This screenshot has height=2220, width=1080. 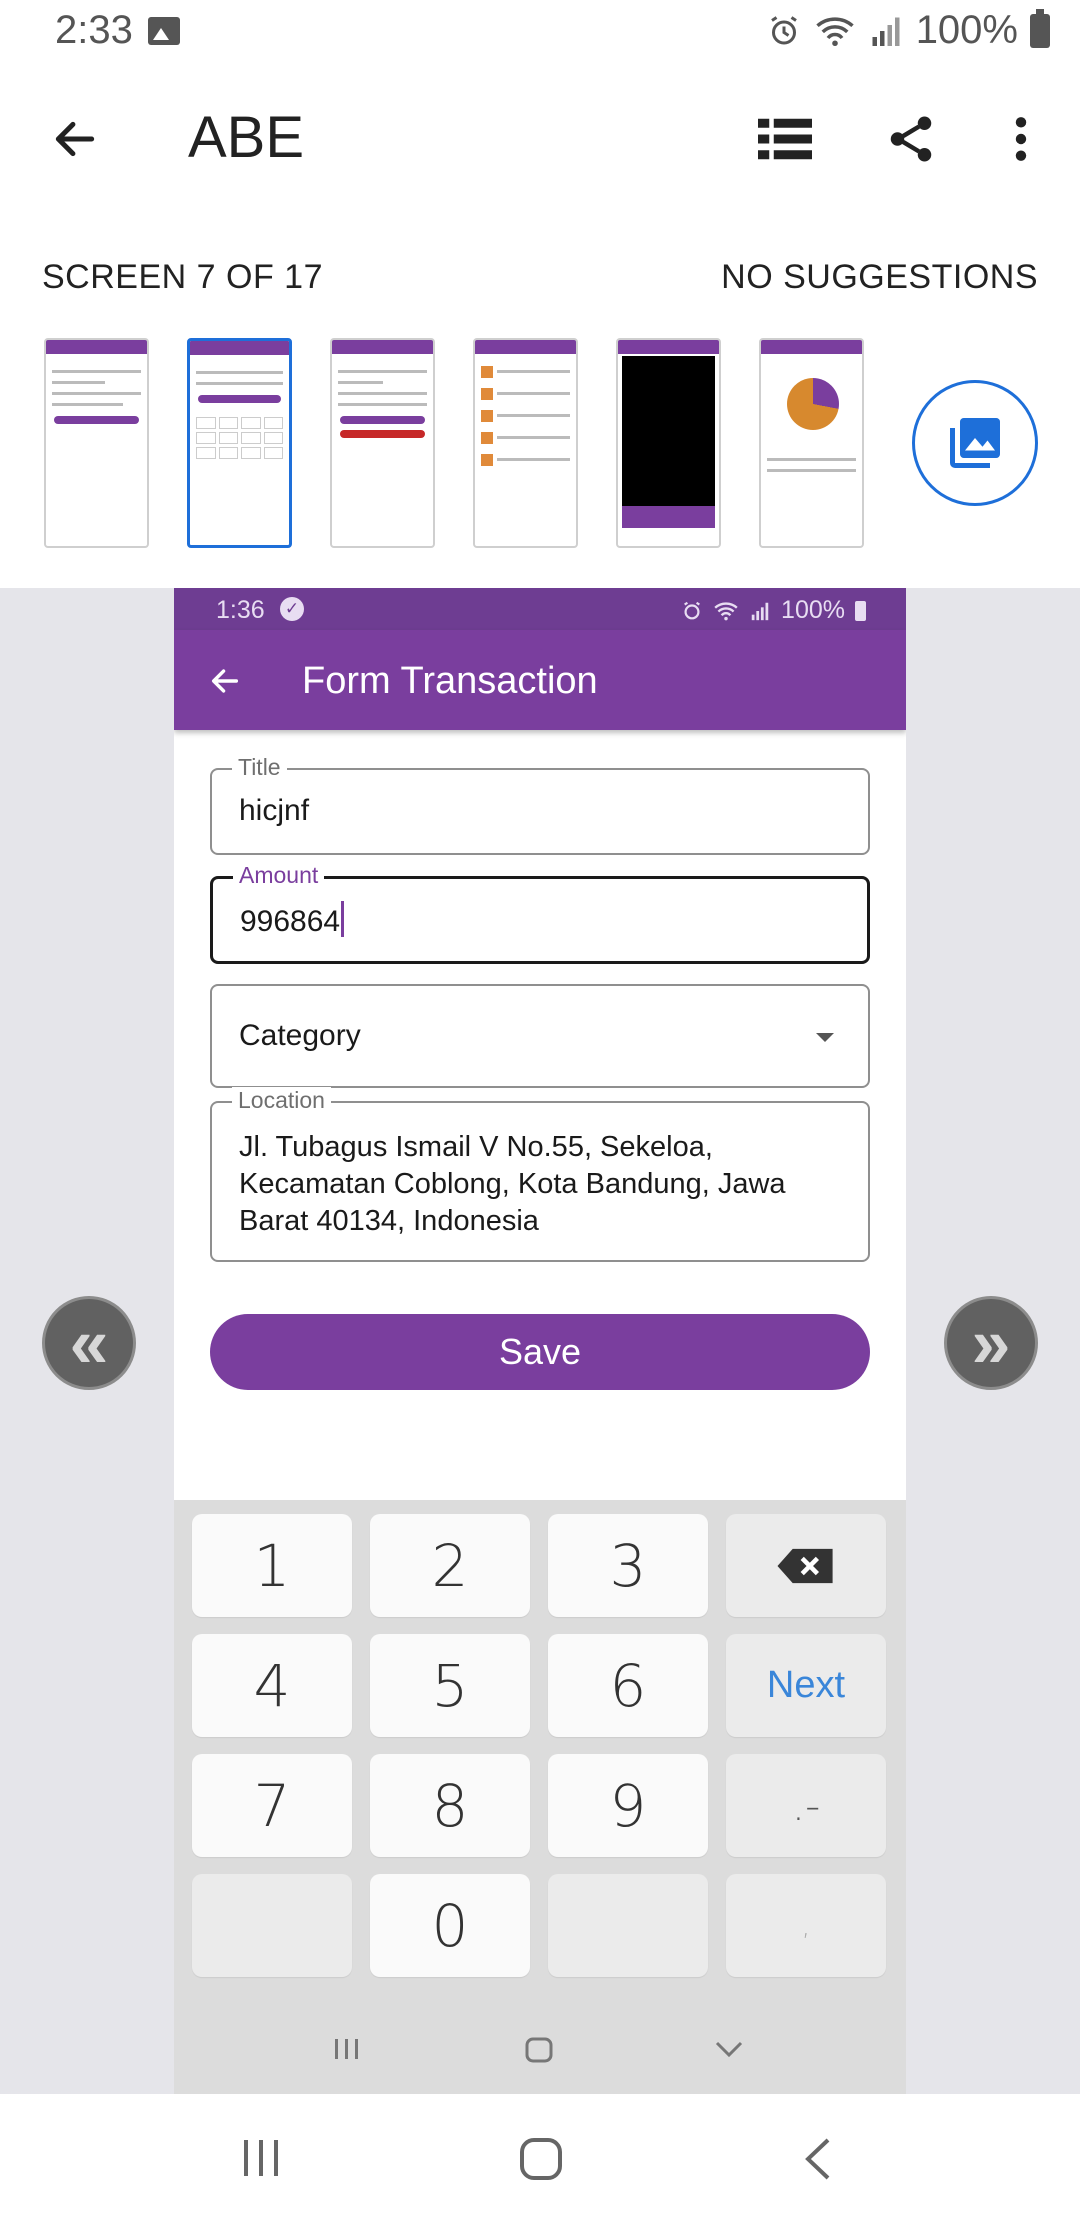 What do you see at coordinates (450, 1925) in the screenshot?
I see `key-0: 0` at bounding box center [450, 1925].